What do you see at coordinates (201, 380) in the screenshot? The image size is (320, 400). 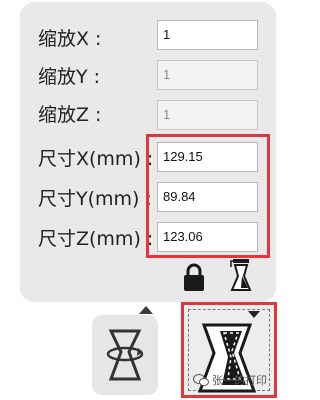 I see `wechat-icon` at bounding box center [201, 380].